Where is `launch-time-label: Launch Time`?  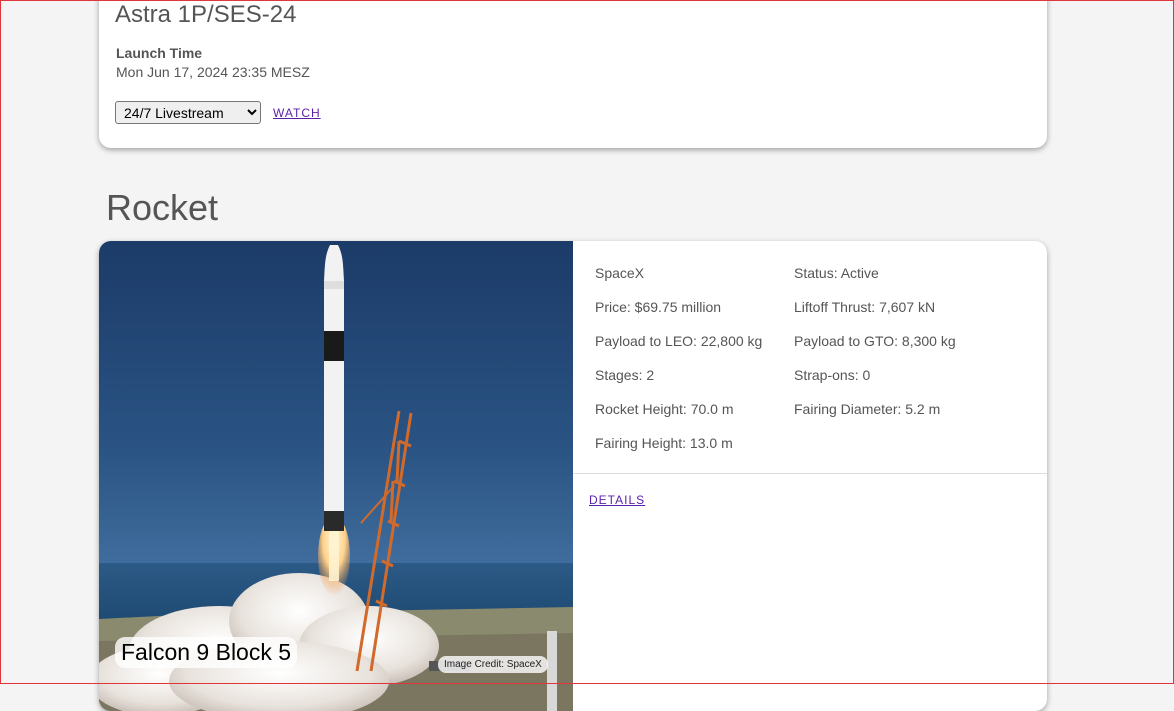
launch-time-label: Launch Time is located at coordinates (159, 53).